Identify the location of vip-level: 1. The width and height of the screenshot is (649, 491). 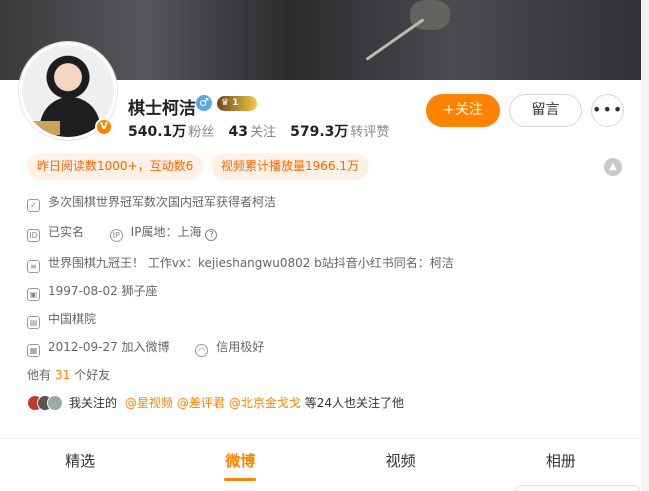
(235, 103).